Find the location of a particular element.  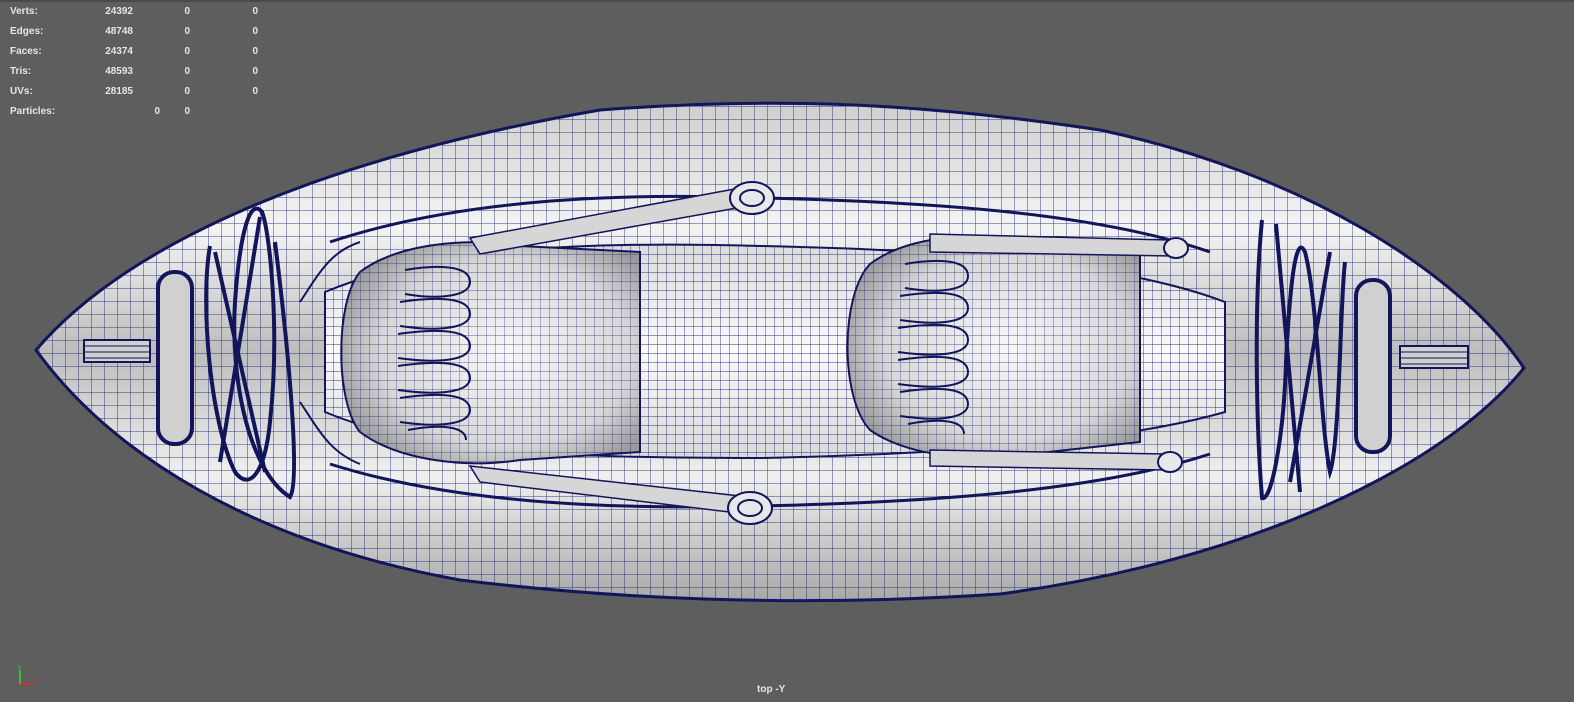

hud-label: Particles: is located at coordinates (33, 111).